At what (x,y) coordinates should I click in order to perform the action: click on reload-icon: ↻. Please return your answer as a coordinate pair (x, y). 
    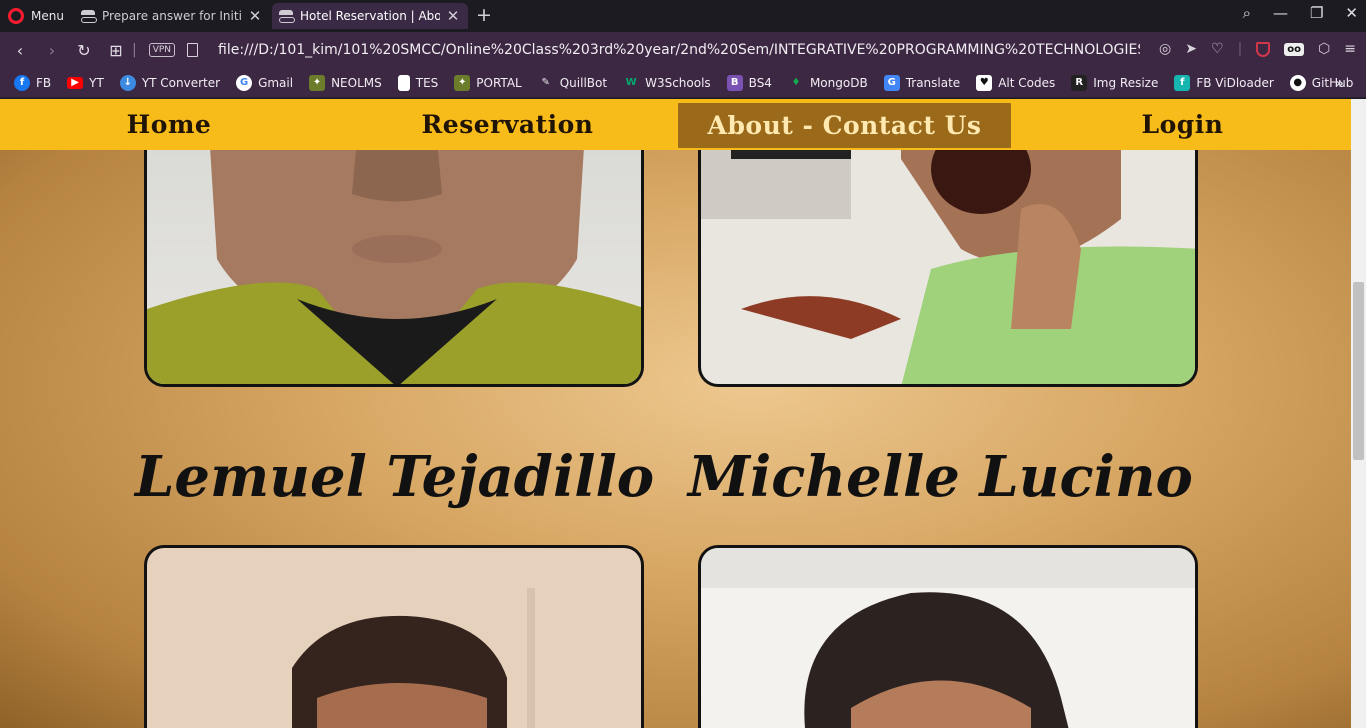
    Looking at the image, I should click on (84, 50).